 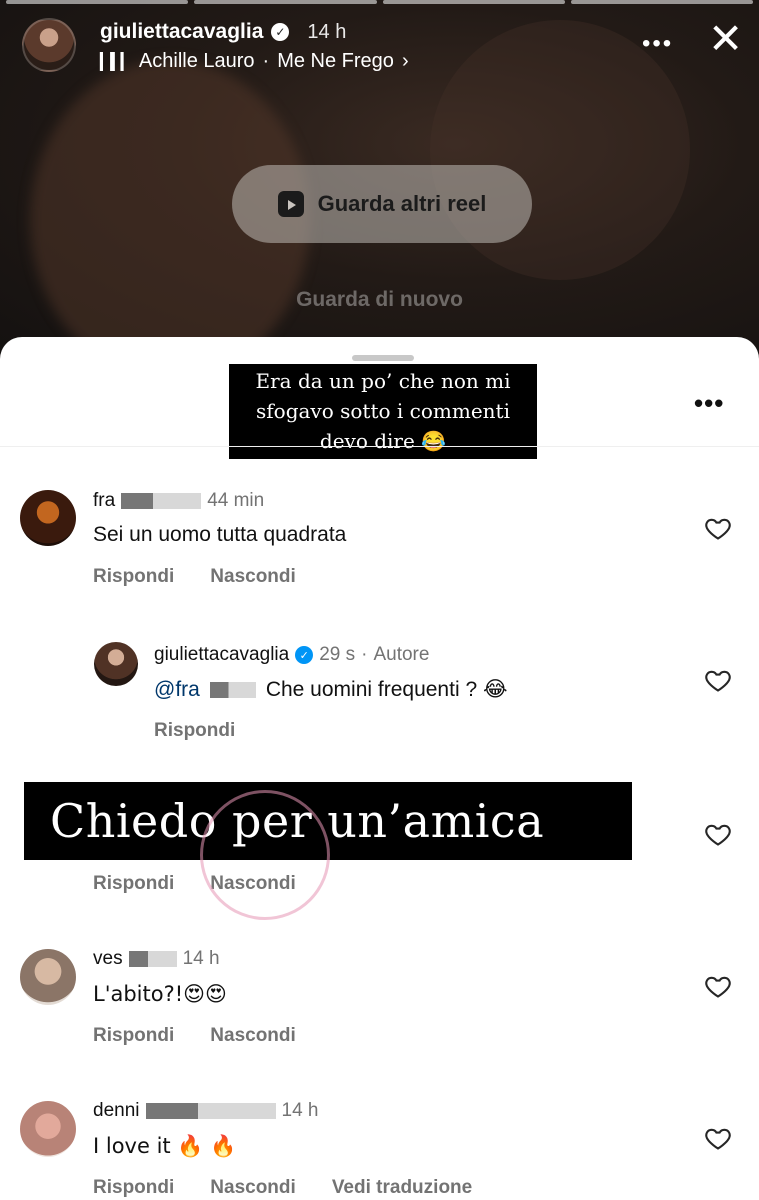 What do you see at coordinates (265, 855) in the screenshot?
I see `watermark-logo` at bounding box center [265, 855].